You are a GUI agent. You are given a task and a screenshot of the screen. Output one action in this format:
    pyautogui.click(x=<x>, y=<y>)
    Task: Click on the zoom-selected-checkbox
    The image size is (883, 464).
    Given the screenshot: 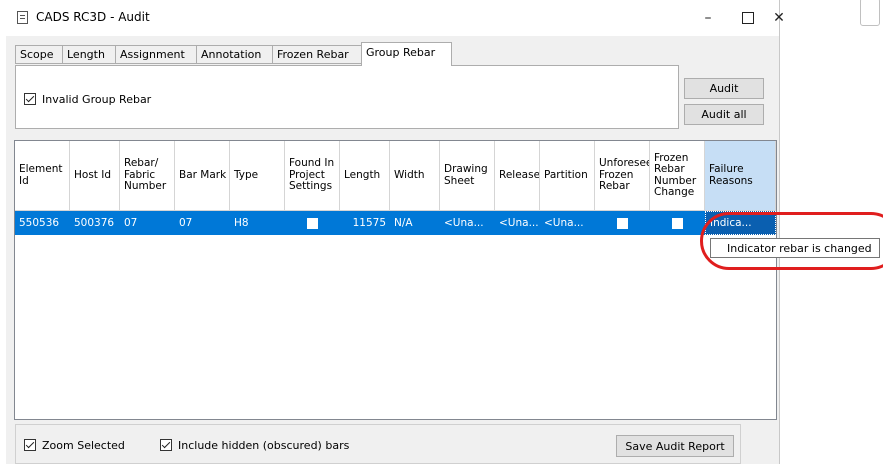 What is the action you would take?
    pyautogui.click(x=30, y=445)
    